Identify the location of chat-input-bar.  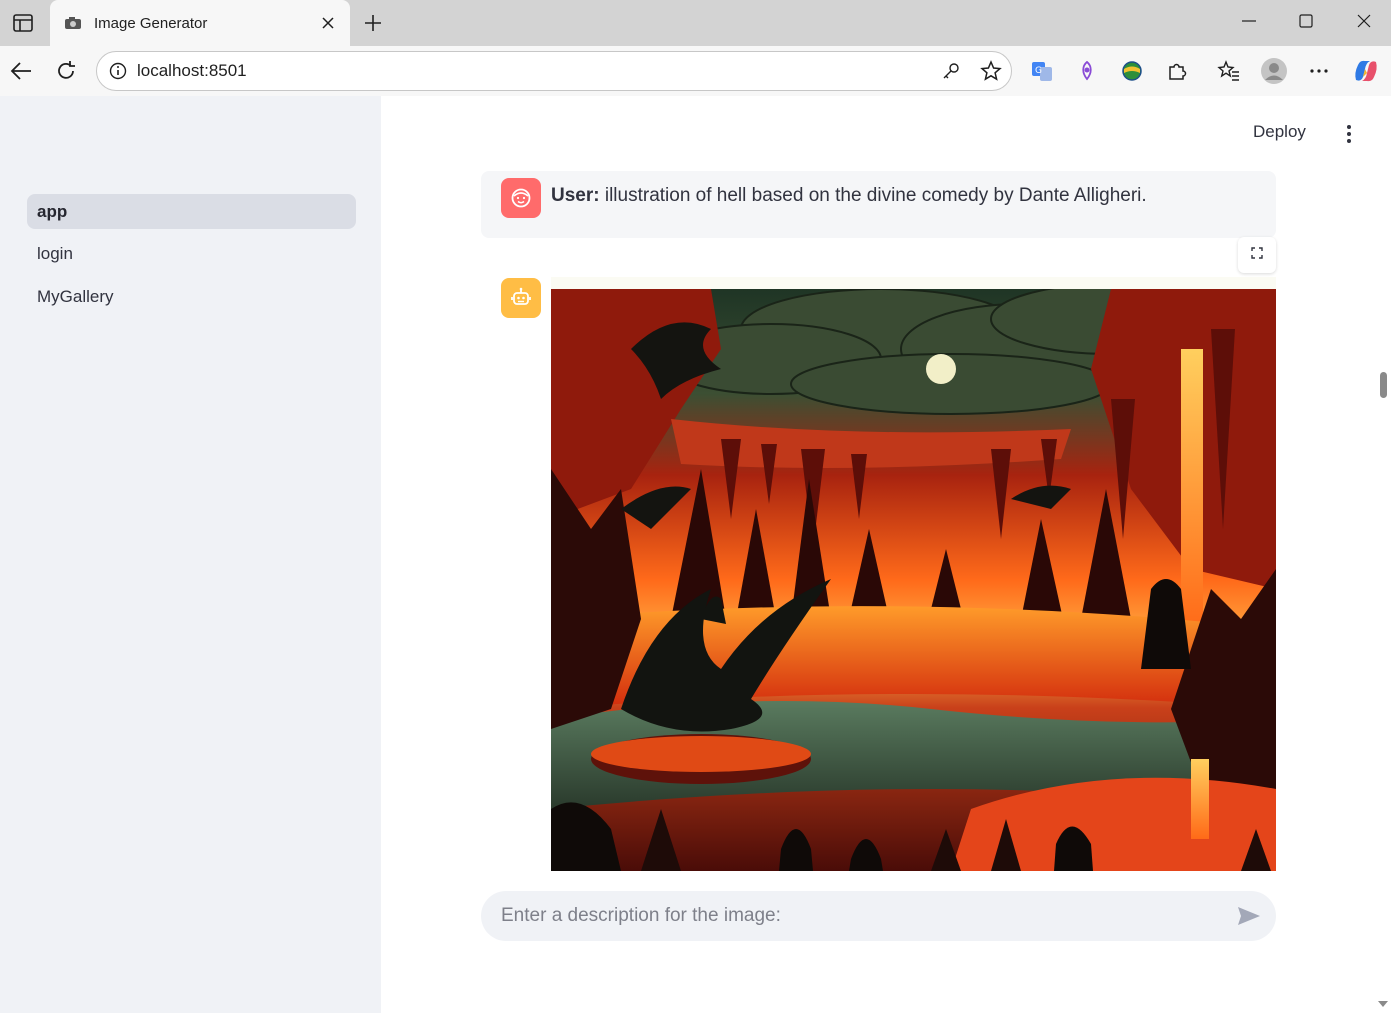
(878, 916).